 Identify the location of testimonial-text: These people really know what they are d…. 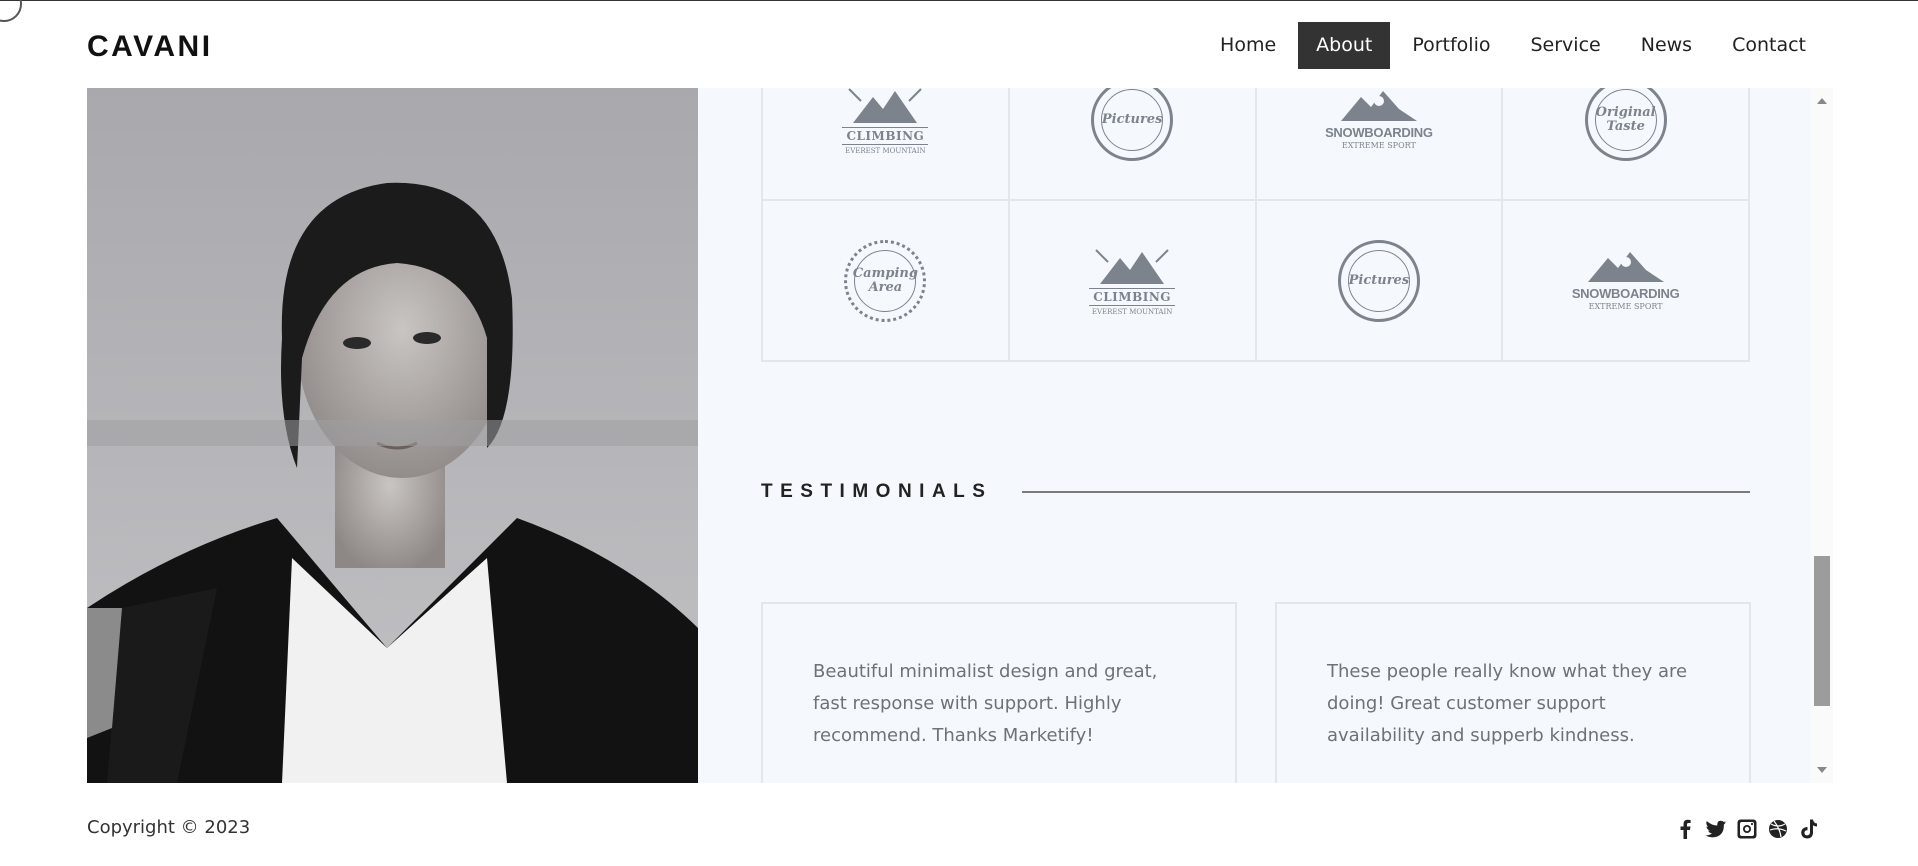
(1507, 703).